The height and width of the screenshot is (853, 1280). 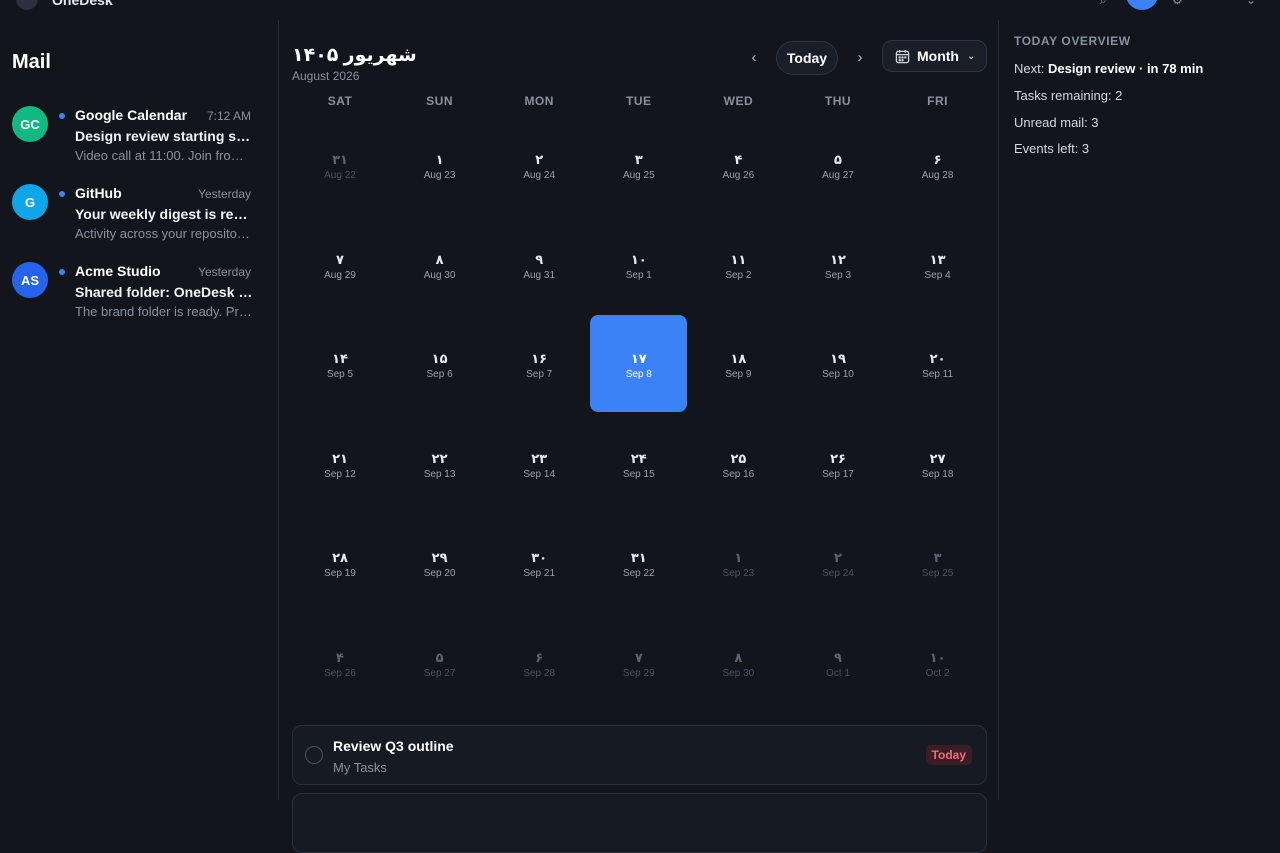 I want to click on day-cell: ۱۳ Sep 4, so click(x=937, y=264).